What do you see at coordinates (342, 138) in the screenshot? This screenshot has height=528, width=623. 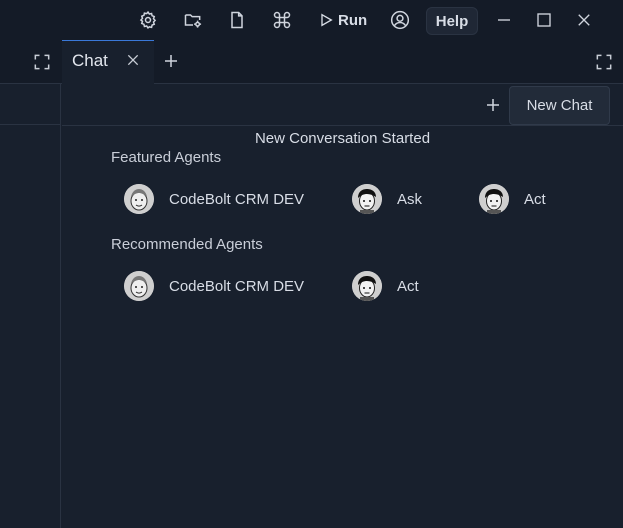 I see `conversation-status: New Conversation Started` at bounding box center [342, 138].